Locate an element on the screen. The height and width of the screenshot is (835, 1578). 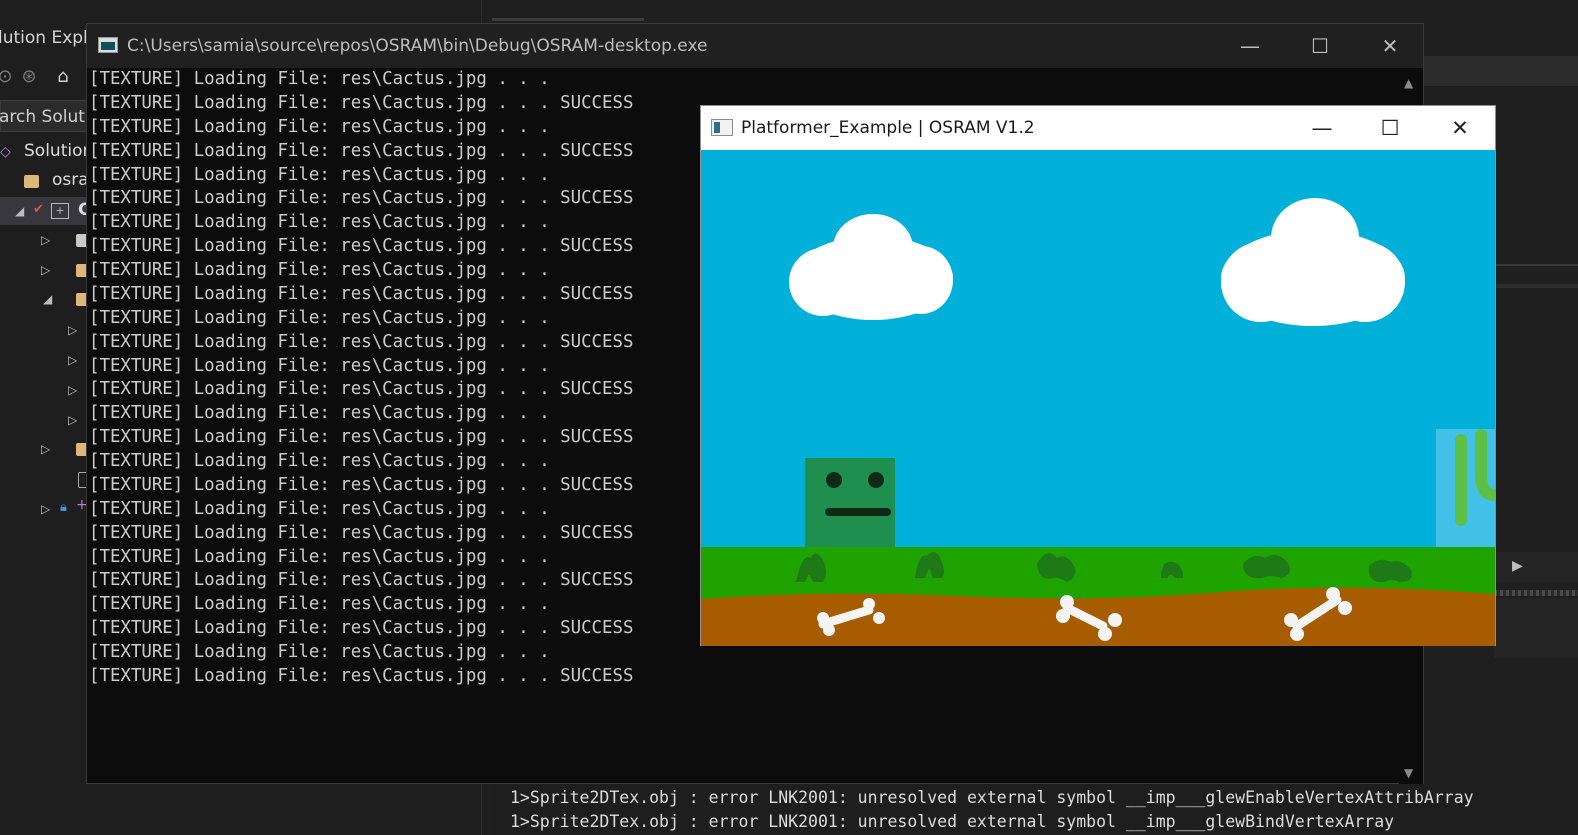
game-app-icon is located at coordinates (722, 127).